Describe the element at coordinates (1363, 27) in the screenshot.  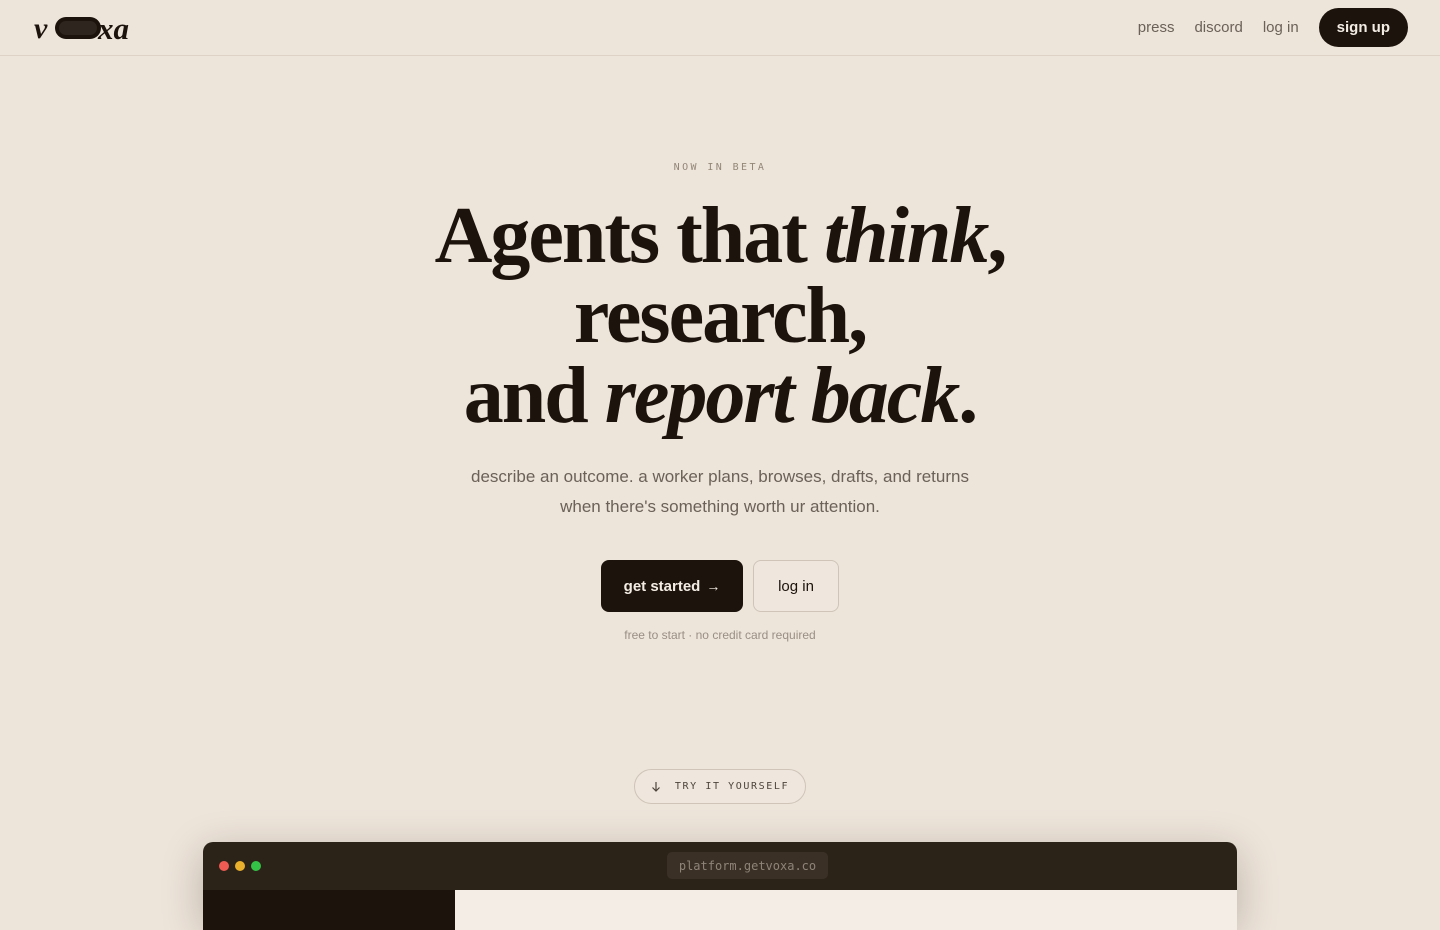
I see `signup-button: sign up` at that location.